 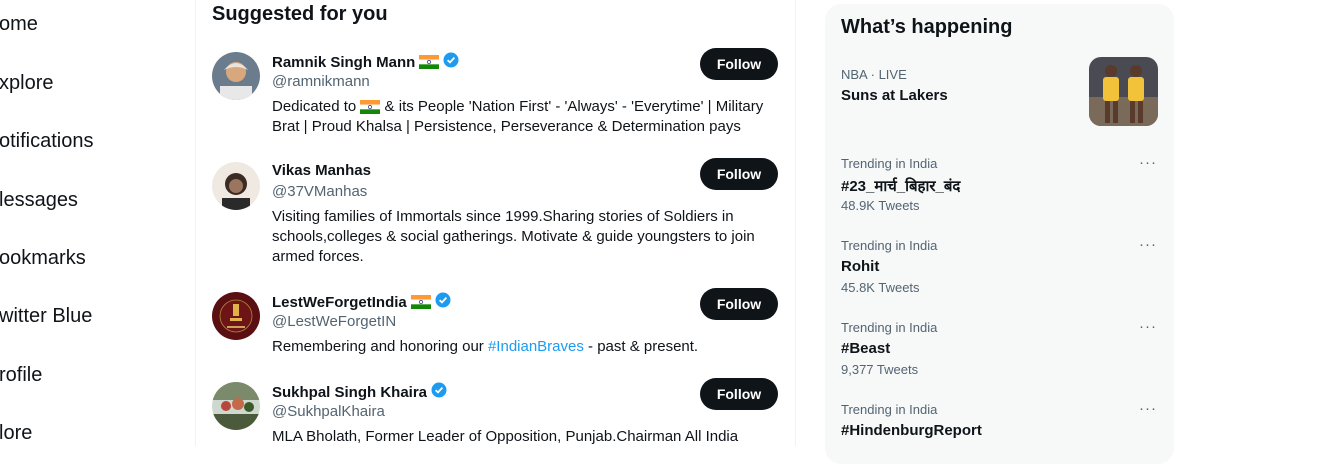 I want to click on trend-meta: NBA · LIVE, so click(x=874, y=74).